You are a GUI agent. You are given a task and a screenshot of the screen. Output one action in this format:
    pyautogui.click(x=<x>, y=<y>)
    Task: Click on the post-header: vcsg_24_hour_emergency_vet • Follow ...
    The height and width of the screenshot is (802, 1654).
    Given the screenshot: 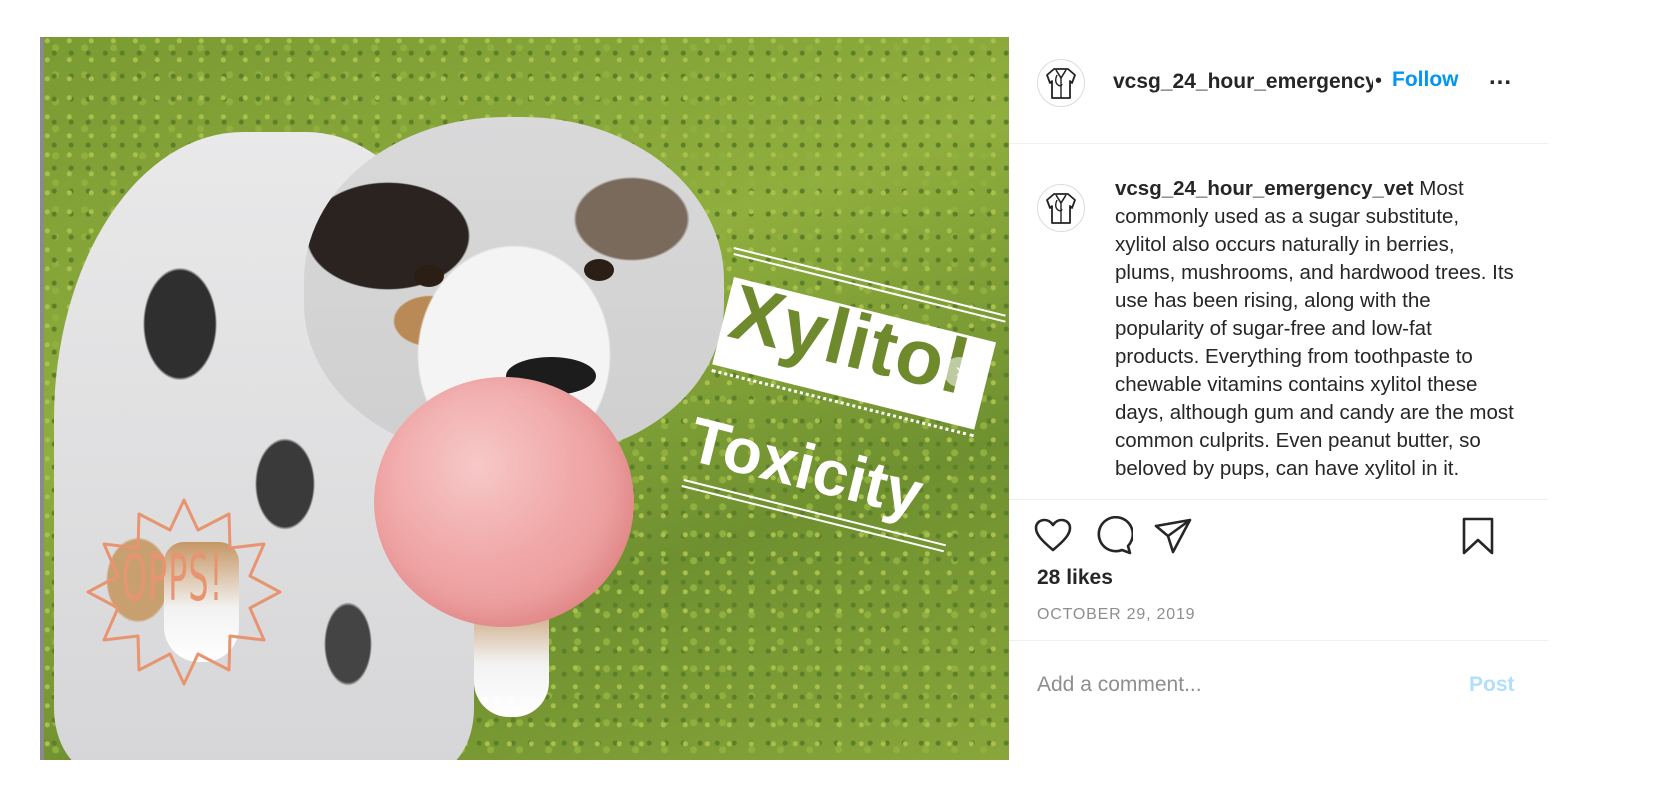 What is the action you would take?
    pyautogui.click(x=1278, y=90)
    